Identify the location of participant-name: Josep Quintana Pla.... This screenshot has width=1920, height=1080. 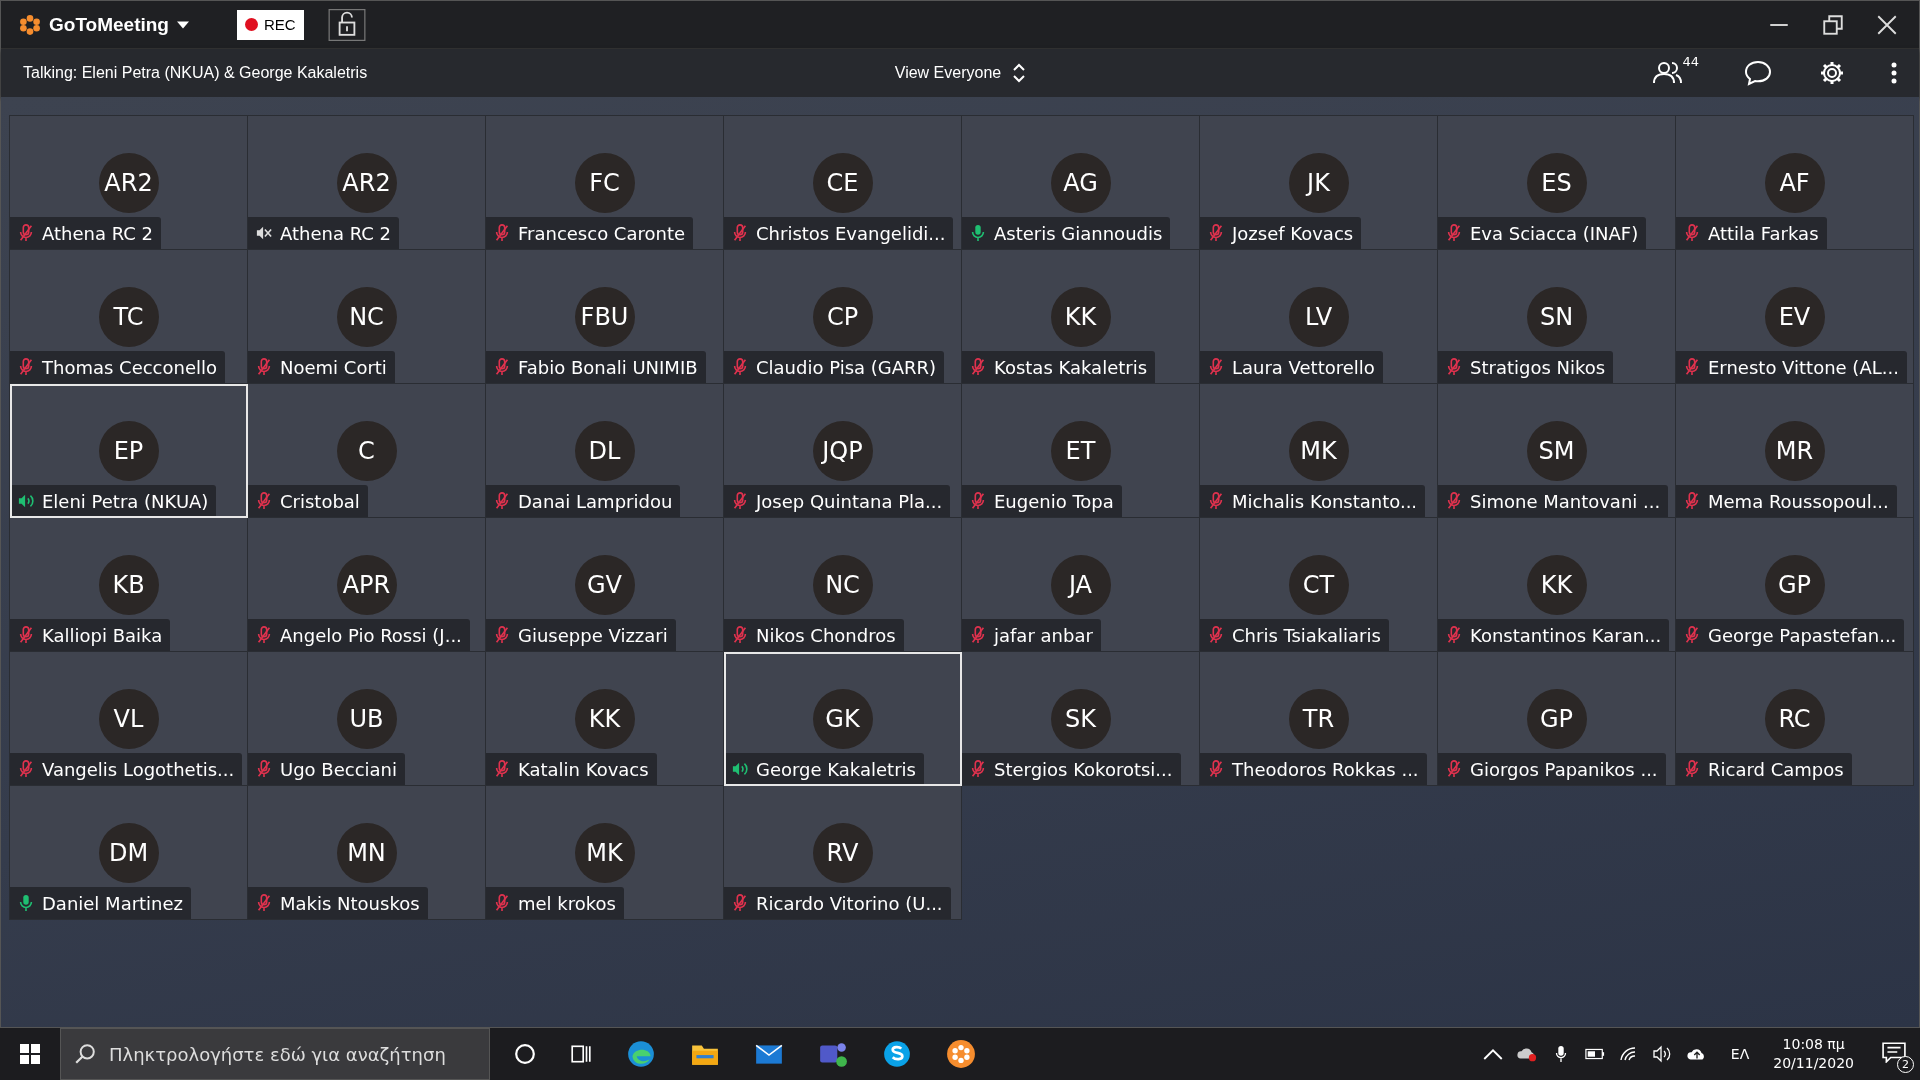
(849, 501).